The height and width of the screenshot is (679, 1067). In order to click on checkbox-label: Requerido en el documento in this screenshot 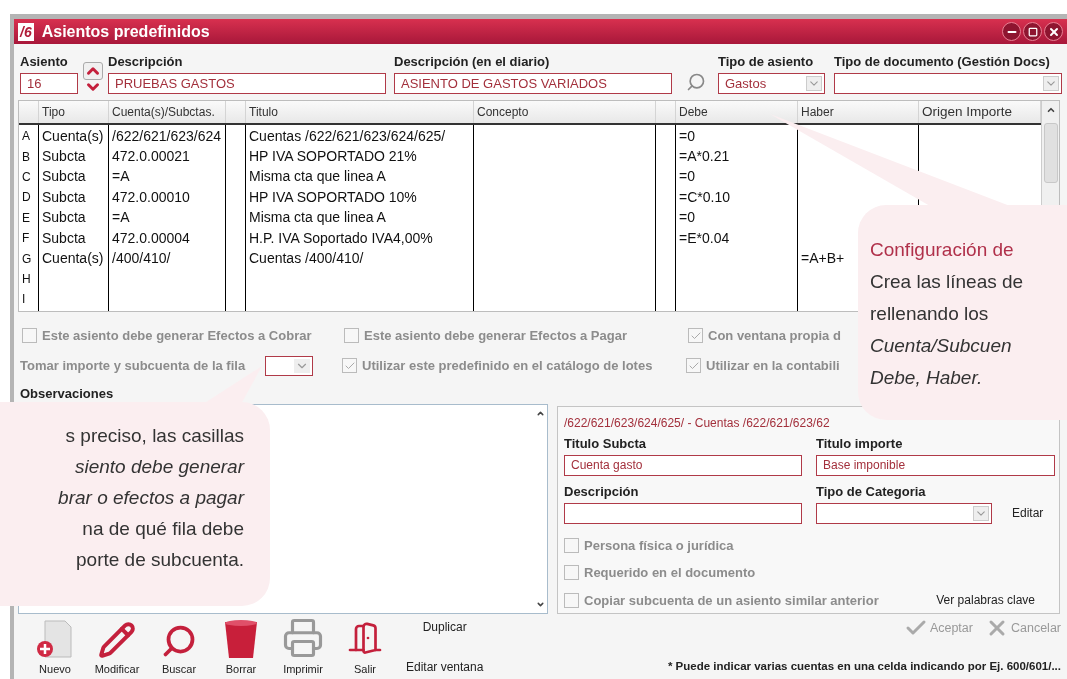, I will do `click(670, 573)`.